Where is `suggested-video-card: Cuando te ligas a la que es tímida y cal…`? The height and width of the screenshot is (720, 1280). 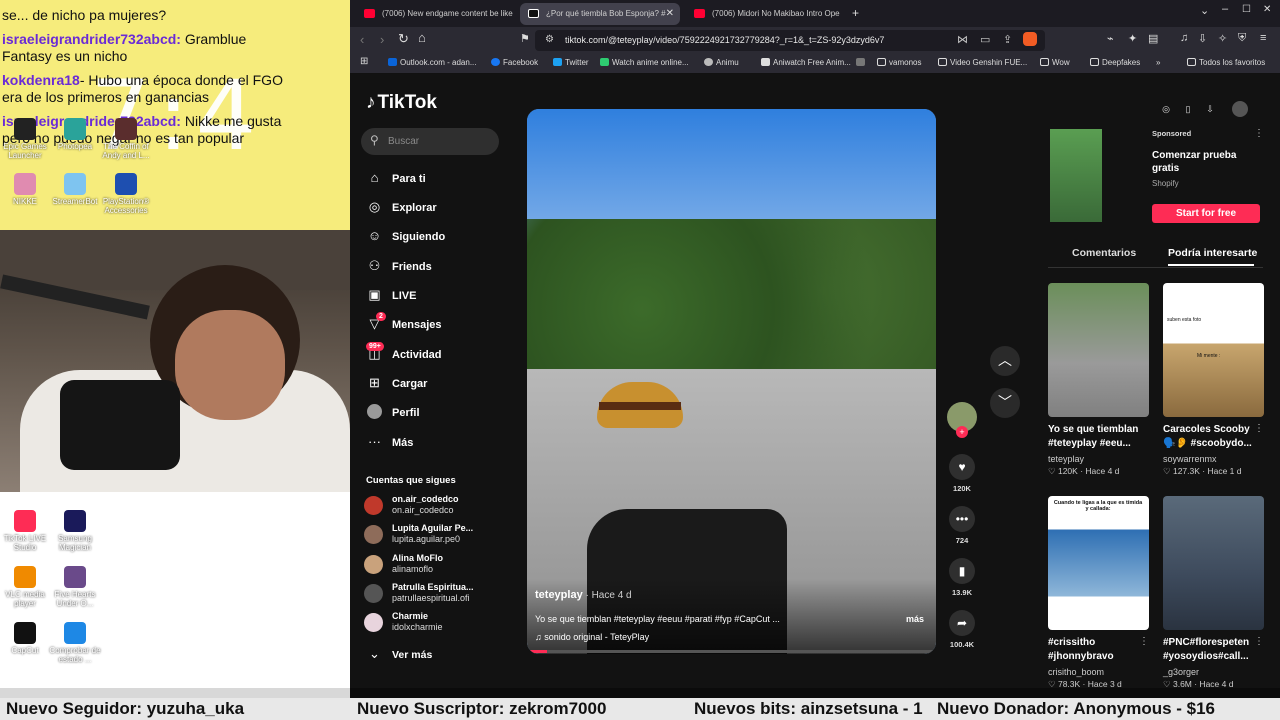 suggested-video-card: Cuando te ligas a la que es tímida y cal… is located at coordinates (1098, 592).